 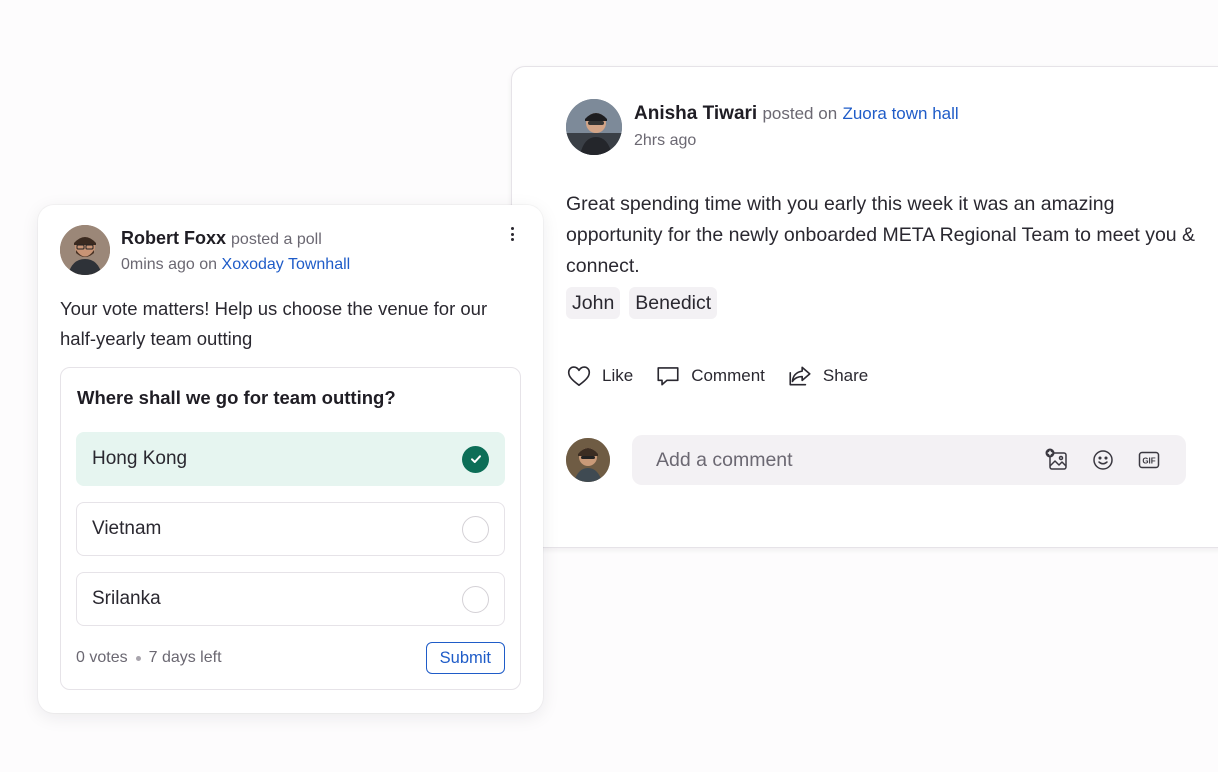 What do you see at coordinates (465, 658) in the screenshot?
I see `submit-button: Submit` at bounding box center [465, 658].